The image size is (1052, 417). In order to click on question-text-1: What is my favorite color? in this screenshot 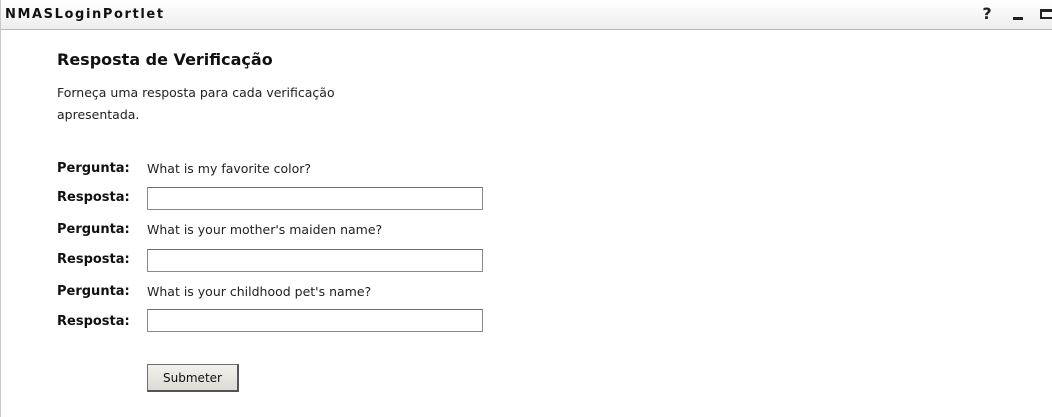, I will do `click(229, 168)`.